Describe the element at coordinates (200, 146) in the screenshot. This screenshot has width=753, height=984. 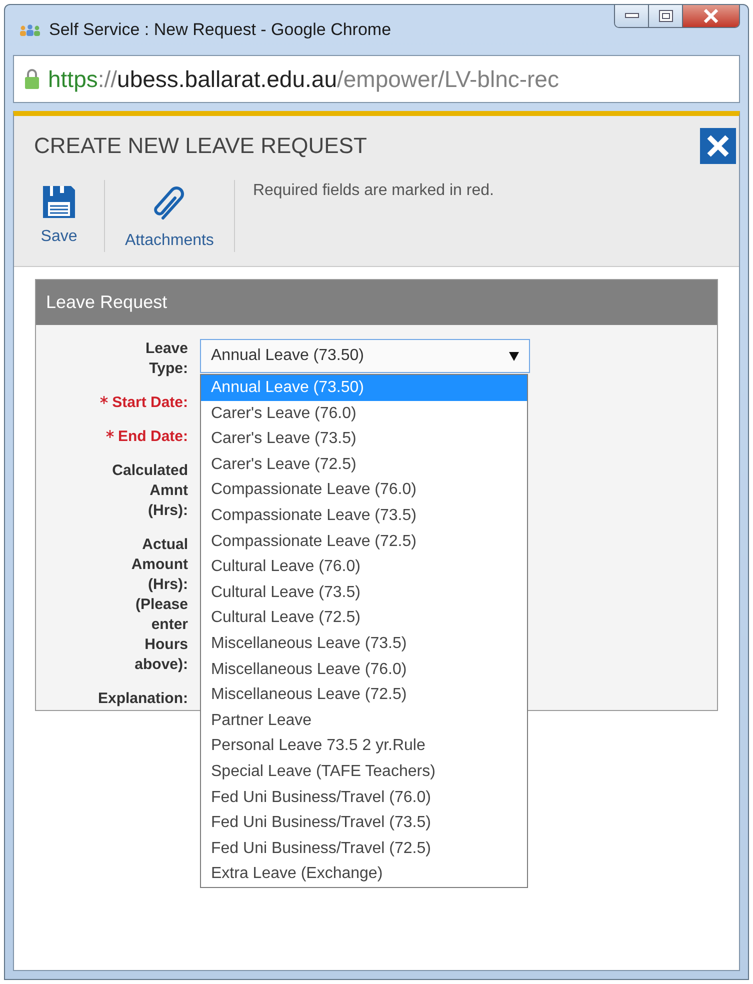
I see `dialog-title: CREATE NEW LEAVE REQUEST` at that location.